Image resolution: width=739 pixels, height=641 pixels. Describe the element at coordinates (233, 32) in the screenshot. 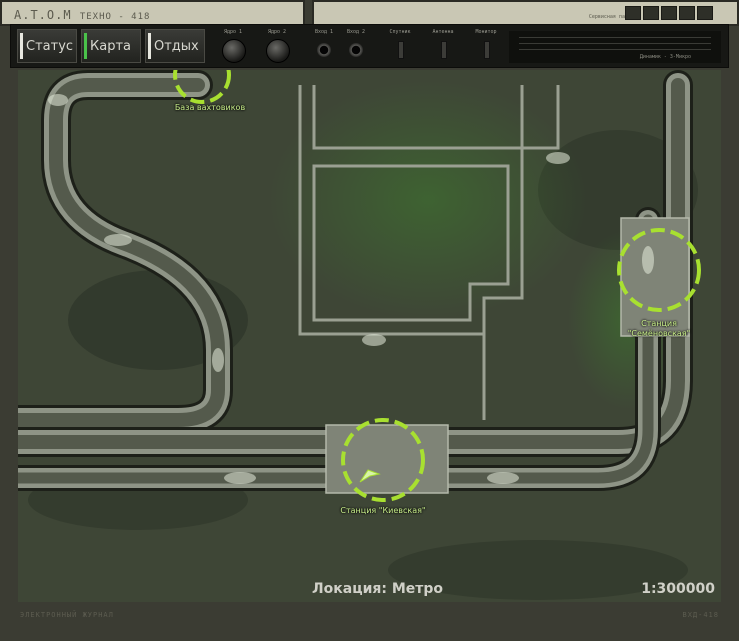

I see `knob1-label: Ядро 1` at that location.